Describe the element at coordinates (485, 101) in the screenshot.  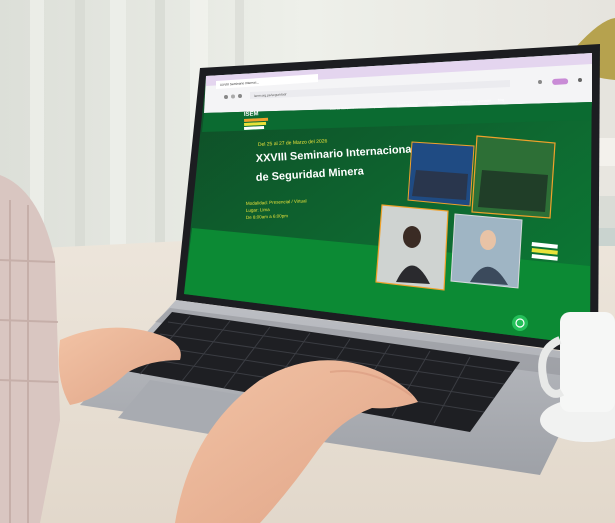
I see `nav-item-contact: Contacto` at that location.